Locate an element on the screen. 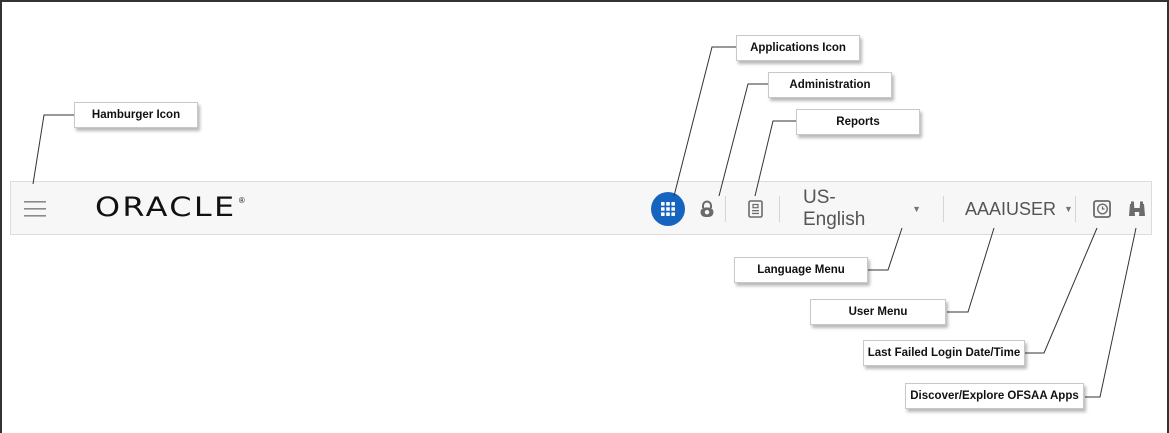  callout-last-failed: Last Failed Login Date/Time is located at coordinates (944, 353).